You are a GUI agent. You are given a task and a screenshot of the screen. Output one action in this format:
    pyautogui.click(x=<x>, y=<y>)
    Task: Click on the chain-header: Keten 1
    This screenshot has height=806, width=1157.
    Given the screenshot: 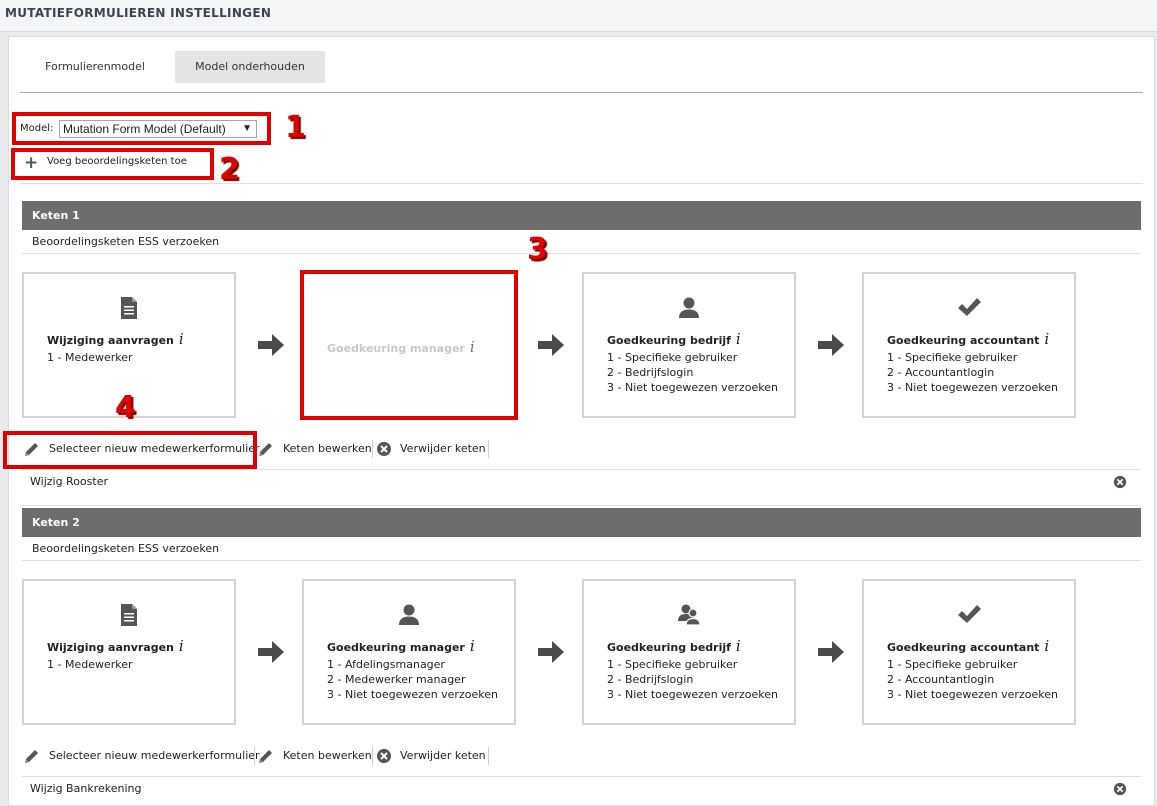 What is the action you would take?
    pyautogui.click(x=581, y=215)
    